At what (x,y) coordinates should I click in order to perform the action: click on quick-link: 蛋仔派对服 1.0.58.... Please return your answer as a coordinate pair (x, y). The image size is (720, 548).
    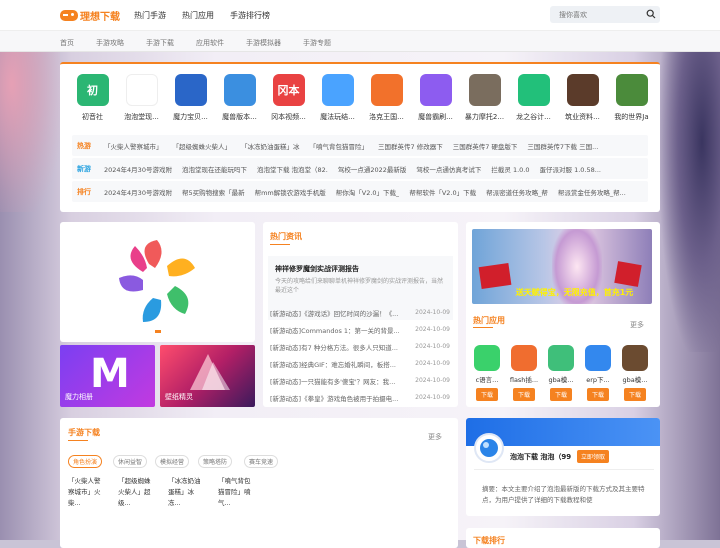
    Looking at the image, I should click on (570, 169).